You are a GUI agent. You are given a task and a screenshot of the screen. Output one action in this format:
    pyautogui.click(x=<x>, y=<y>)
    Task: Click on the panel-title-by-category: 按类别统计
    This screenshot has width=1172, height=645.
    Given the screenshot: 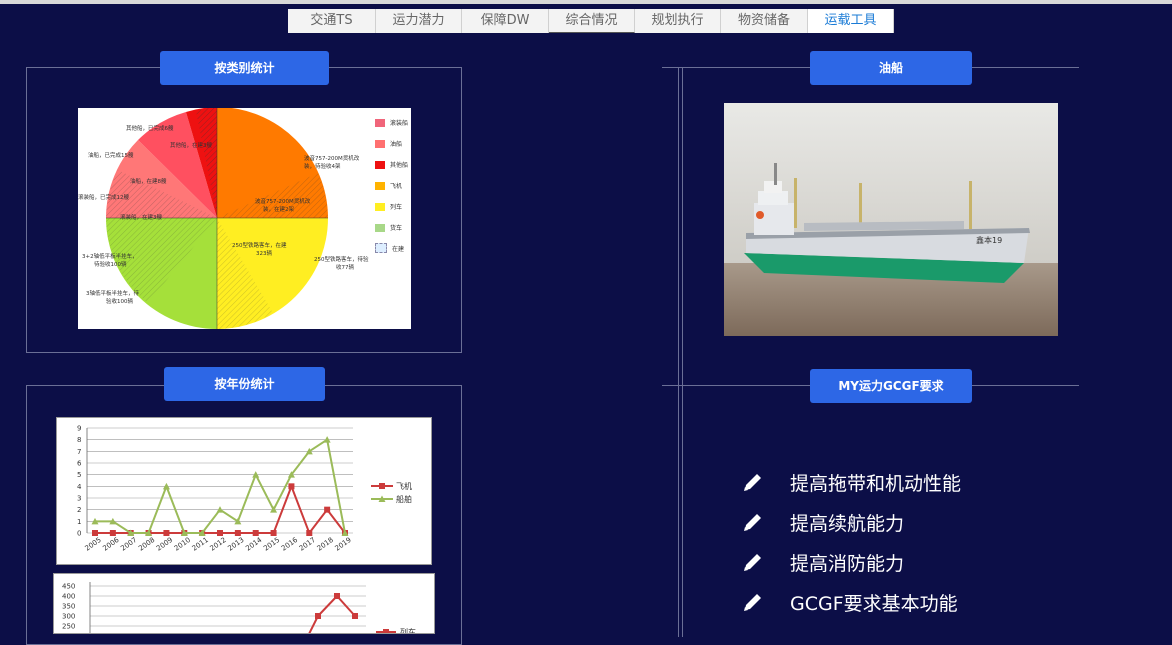 What is the action you would take?
    pyautogui.click(x=244, y=68)
    